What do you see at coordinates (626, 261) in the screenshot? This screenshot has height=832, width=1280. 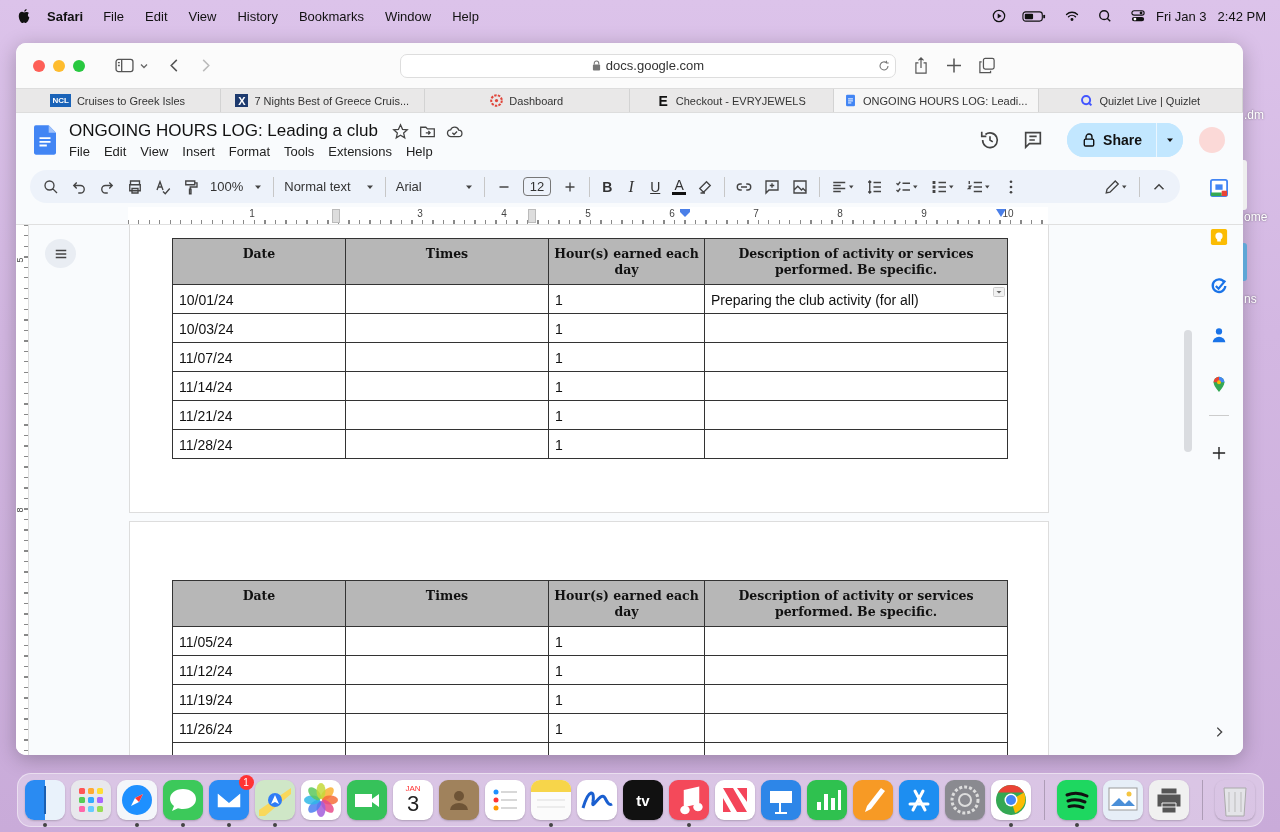 I see `column-header: Hour(s) earned each day` at bounding box center [626, 261].